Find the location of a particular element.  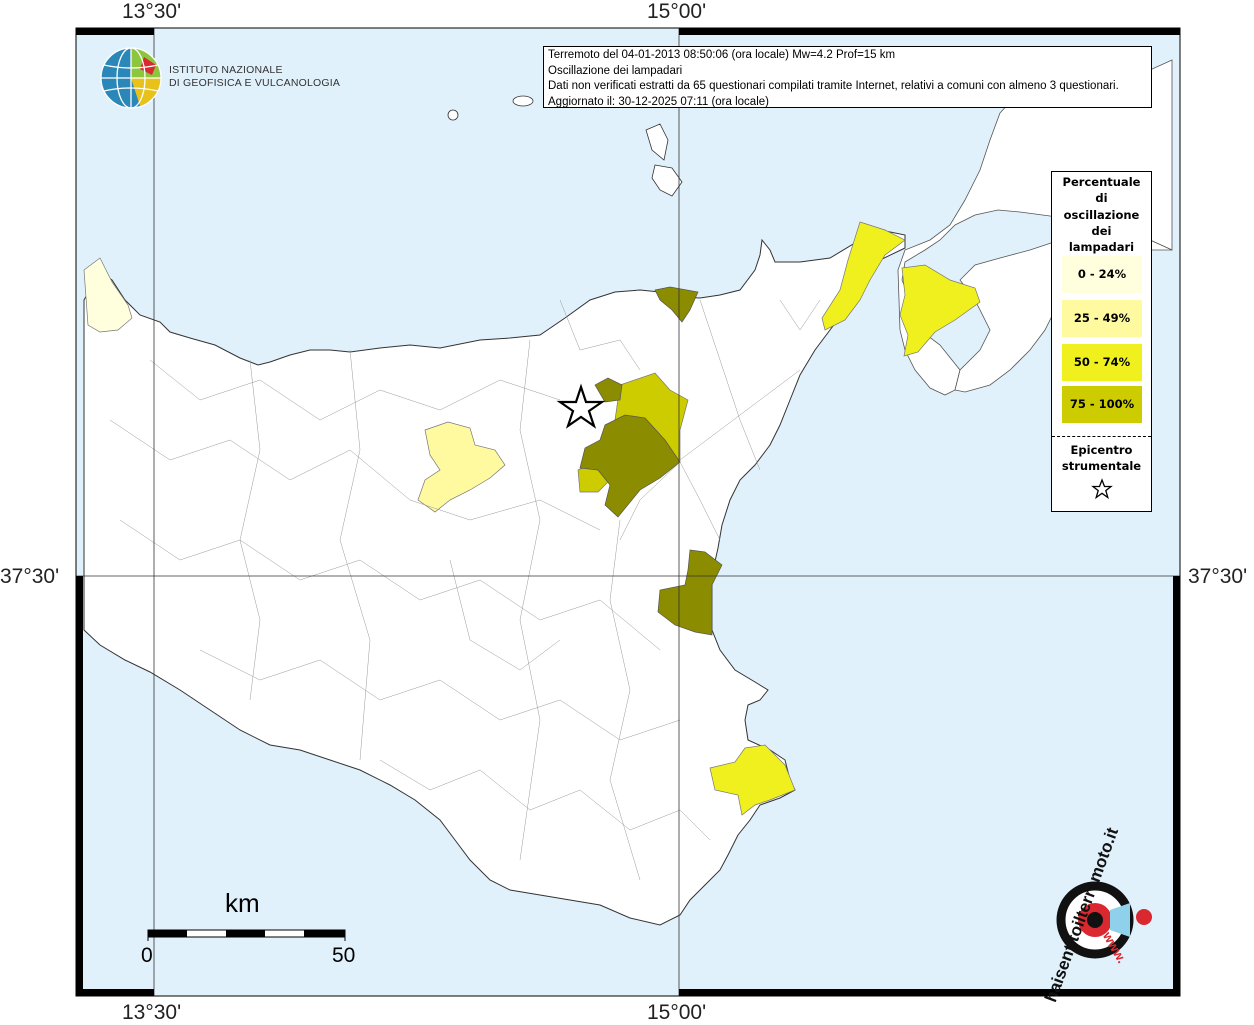

legend-title-line: Percentuale is located at coordinates (1101, 182).